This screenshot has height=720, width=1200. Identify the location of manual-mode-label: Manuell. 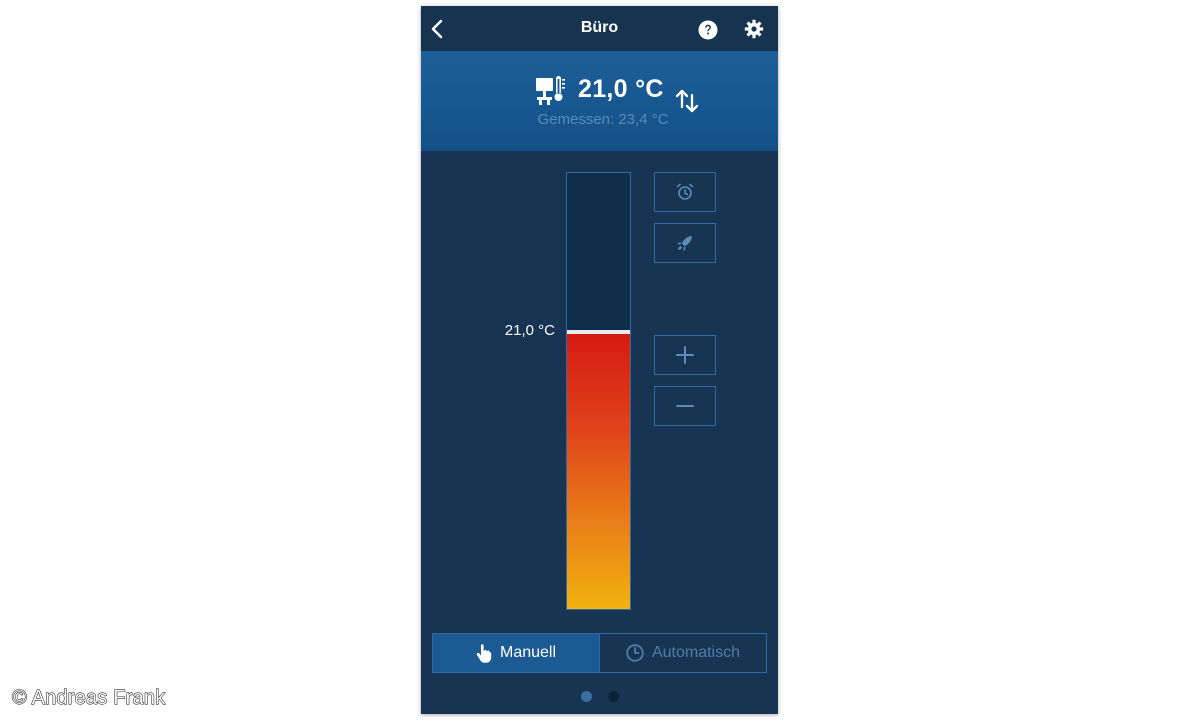
(528, 652).